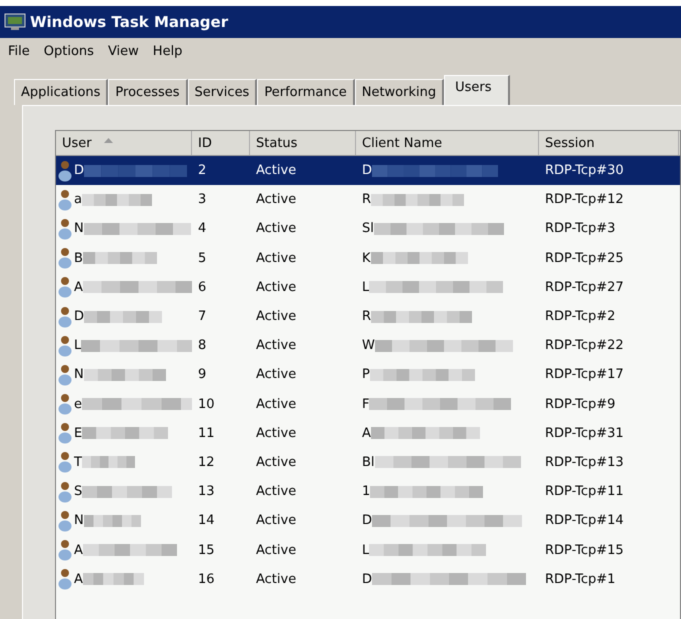 The image size is (681, 619). Describe the element at coordinates (167, 51) in the screenshot. I see `menu-item: Help` at that location.